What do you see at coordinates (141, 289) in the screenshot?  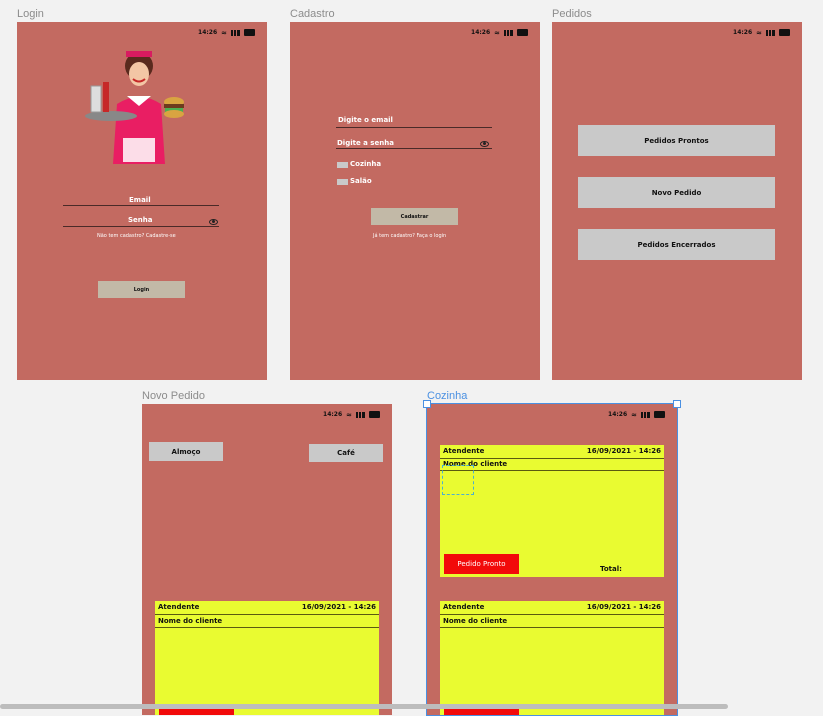 I see `login-button: Login` at bounding box center [141, 289].